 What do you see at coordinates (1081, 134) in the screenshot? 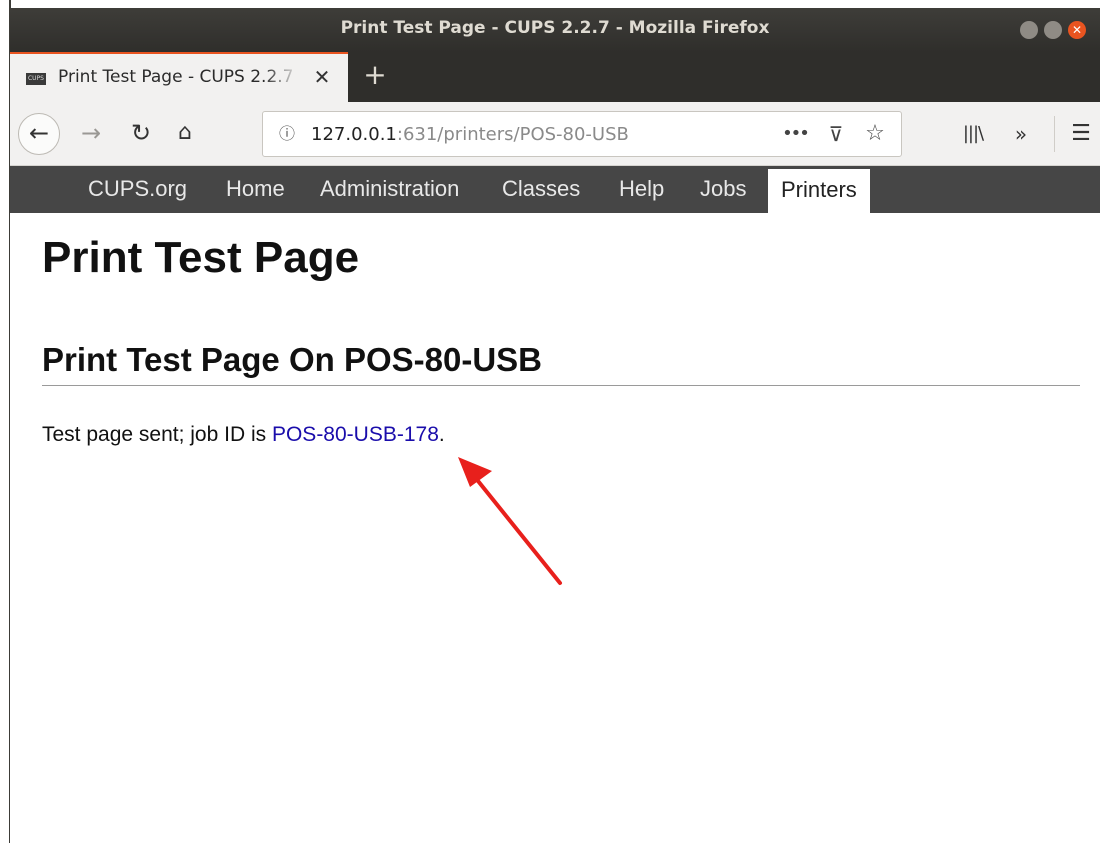
I see `hamburger-menu-icon: ☰` at bounding box center [1081, 134].